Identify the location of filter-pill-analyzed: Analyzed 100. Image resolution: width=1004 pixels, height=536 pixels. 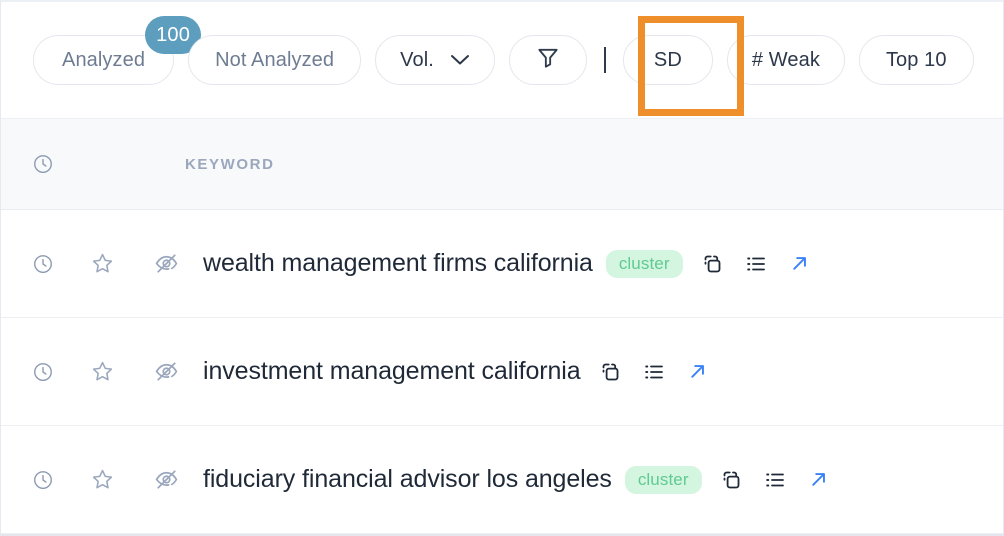
(117, 50).